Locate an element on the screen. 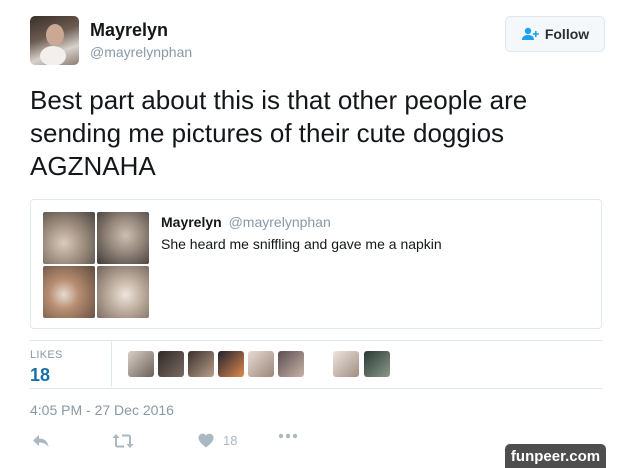  author-display-name: Mayrelyn is located at coordinates (129, 30).